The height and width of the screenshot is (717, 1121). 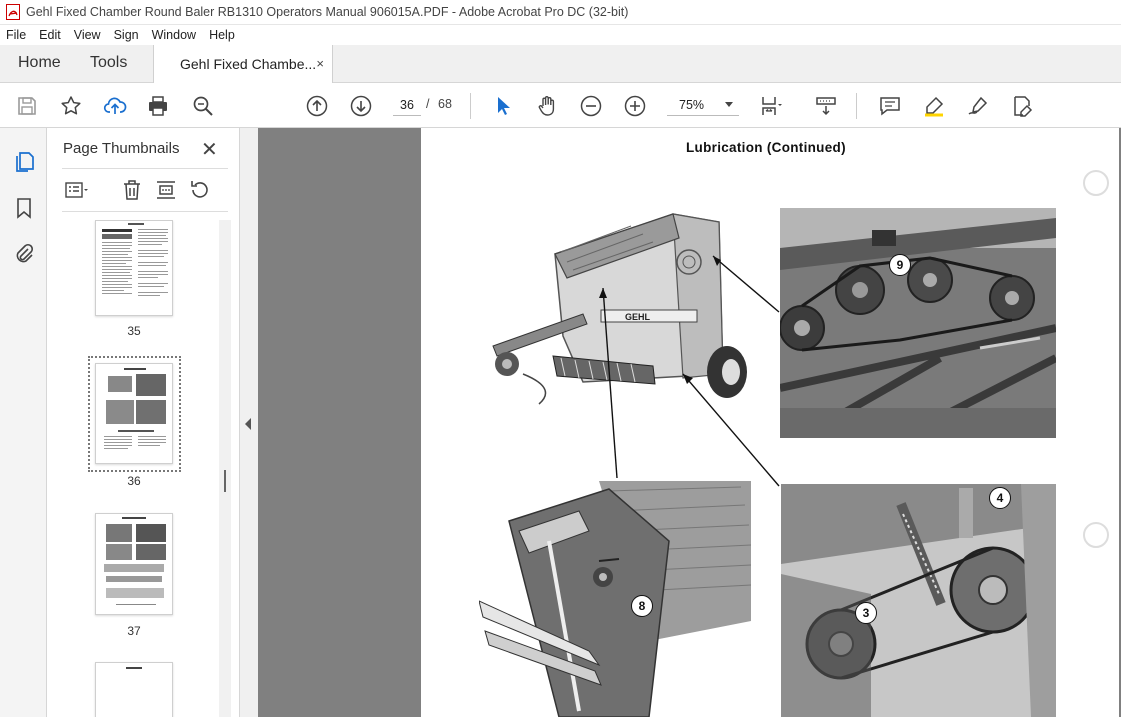 What do you see at coordinates (145, 190) in the screenshot?
I see `panel-toolbar` at bounding box center [145, 190].